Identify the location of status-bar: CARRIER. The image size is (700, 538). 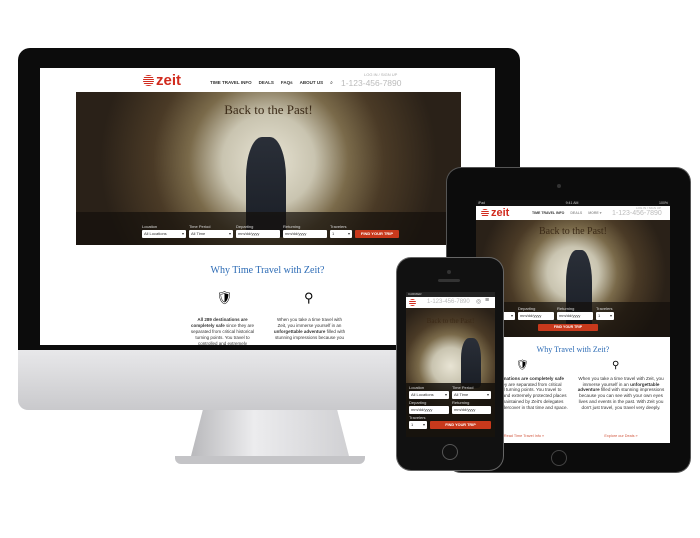
(450, 294).